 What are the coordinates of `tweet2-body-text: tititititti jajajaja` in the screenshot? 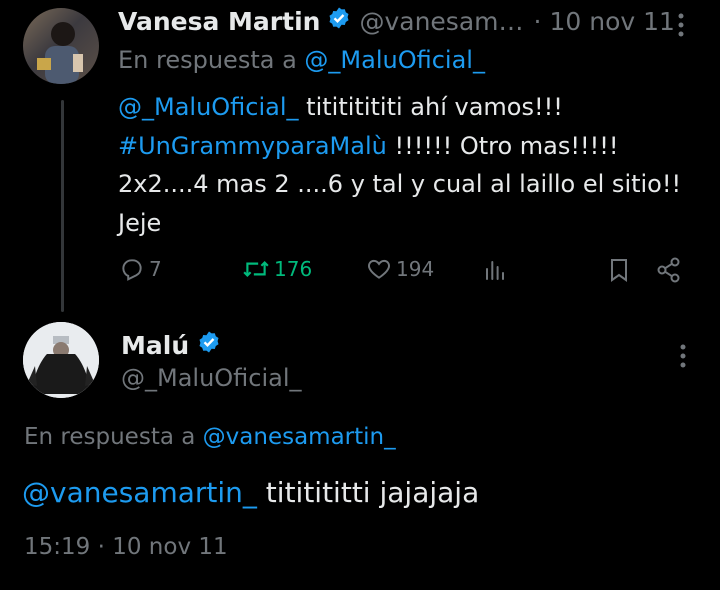 It's located at (368, 492).